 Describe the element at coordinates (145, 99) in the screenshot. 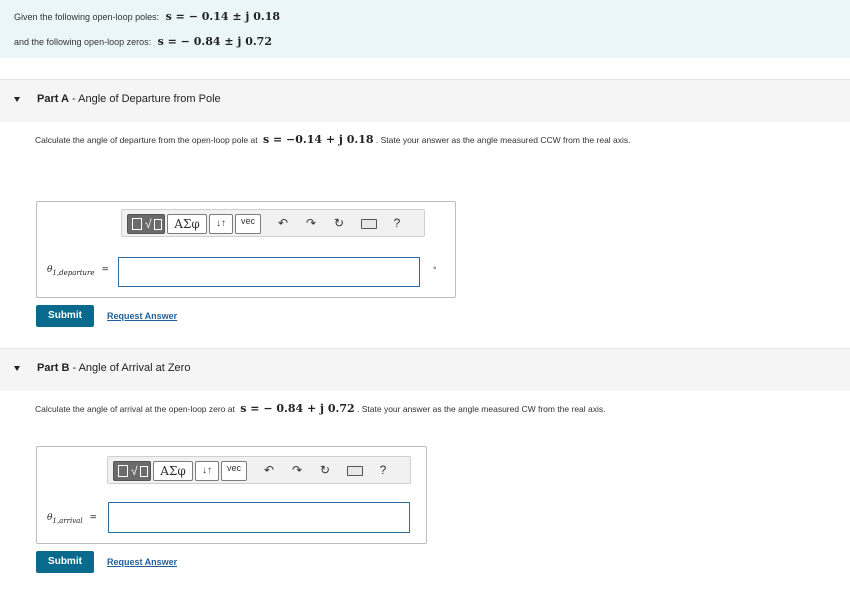

I see `part-a-title-text: - Angle of Departure from Pole` at that location.